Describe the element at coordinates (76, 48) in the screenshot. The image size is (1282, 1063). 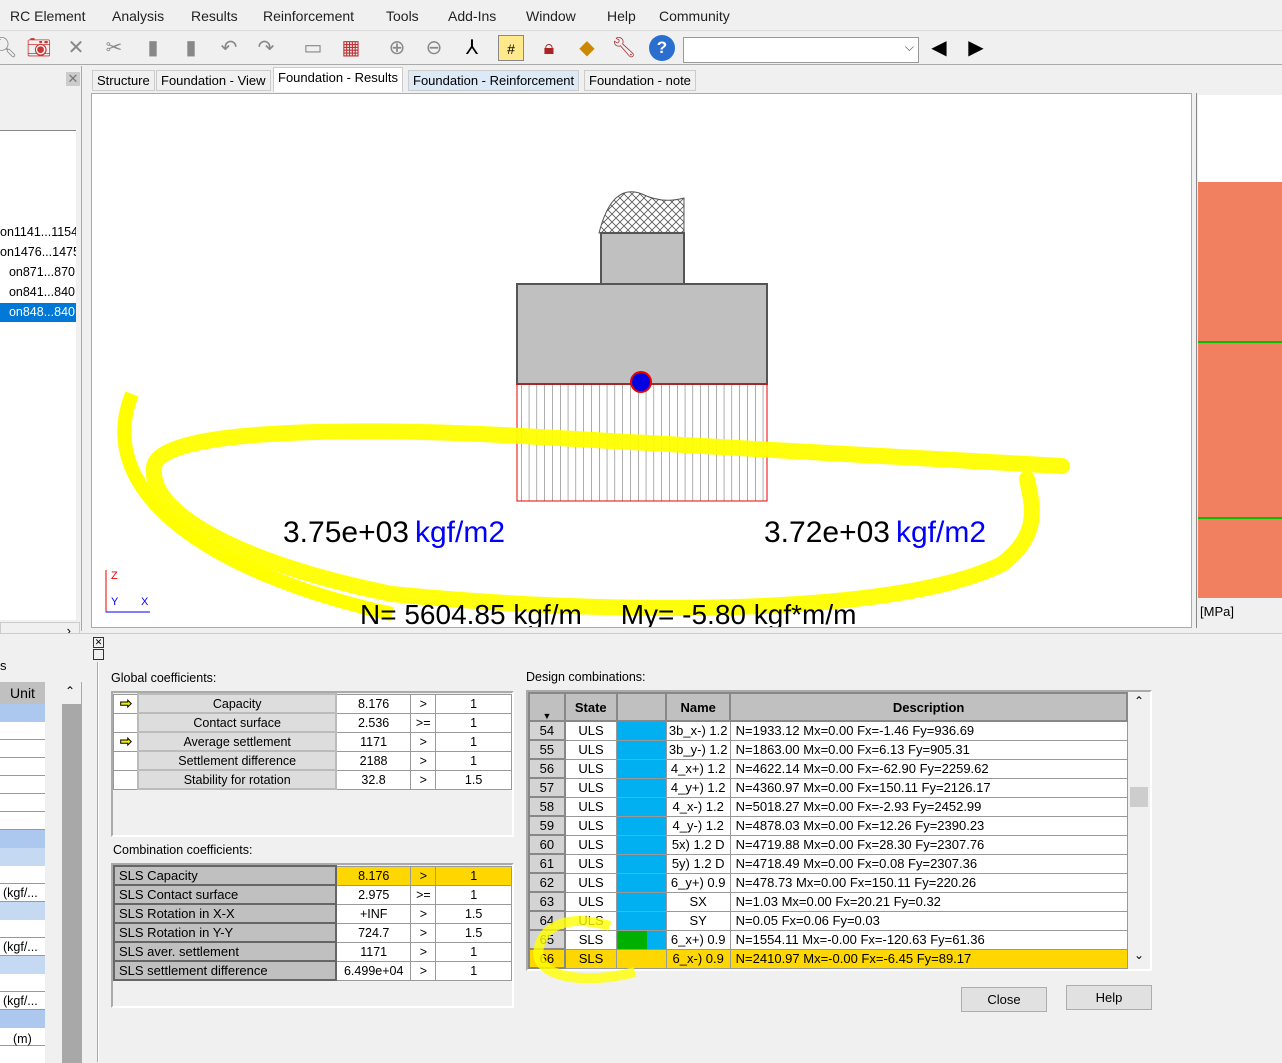
I see `delete-icon: ✕` at that location.